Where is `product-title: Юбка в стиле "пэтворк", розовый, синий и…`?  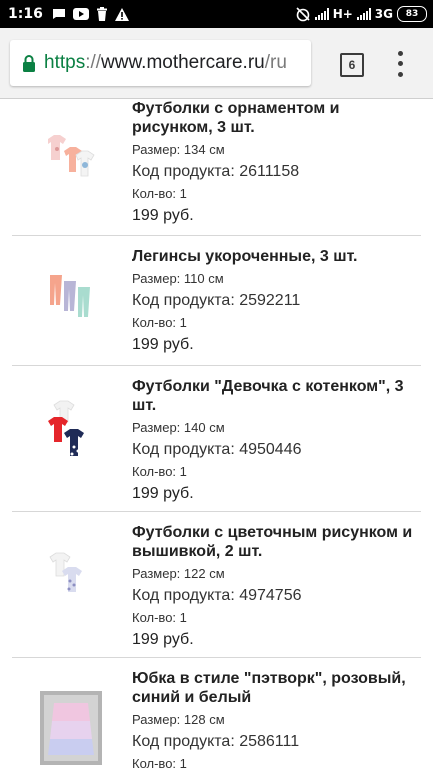
product-title: Юбка в стиле "пэтворк", розовый, синий и… is located at coordinates (277, 688).